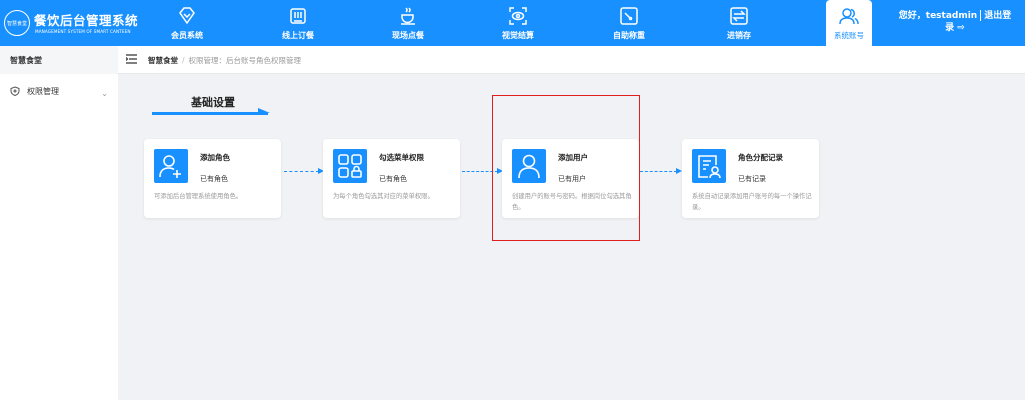 This screenshot has height=400, width=1025. I want to click on breadcrumb-bar: 智慧食堂 / 权限管理：后台账号角色权限管理, so click(571, 60).